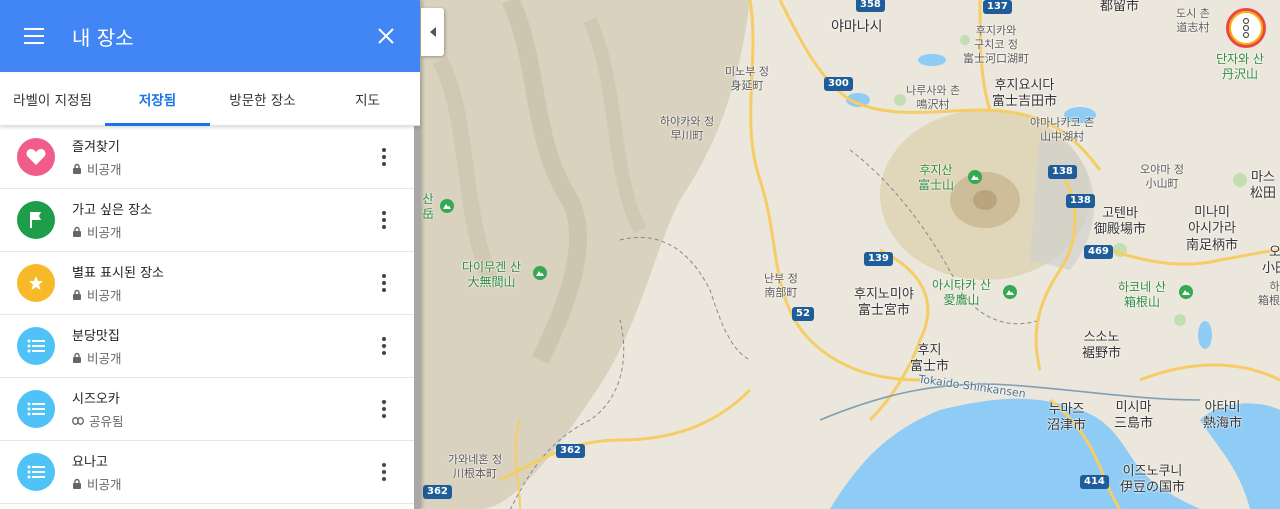  I want to click on list-text: 분당맛집 비공개, so click(220, 346).